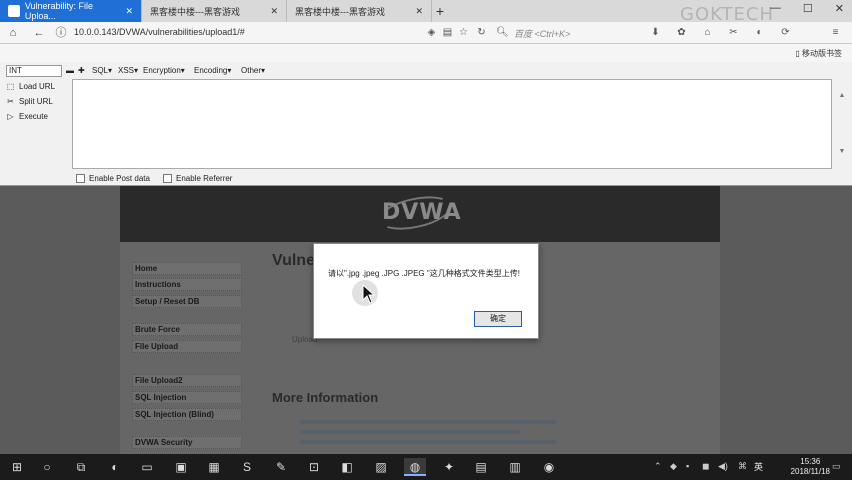  What do you see at coordinates (253, 70) in the screenshot?
I see `menu-other: Other▾` at bounding box center [253, 70].